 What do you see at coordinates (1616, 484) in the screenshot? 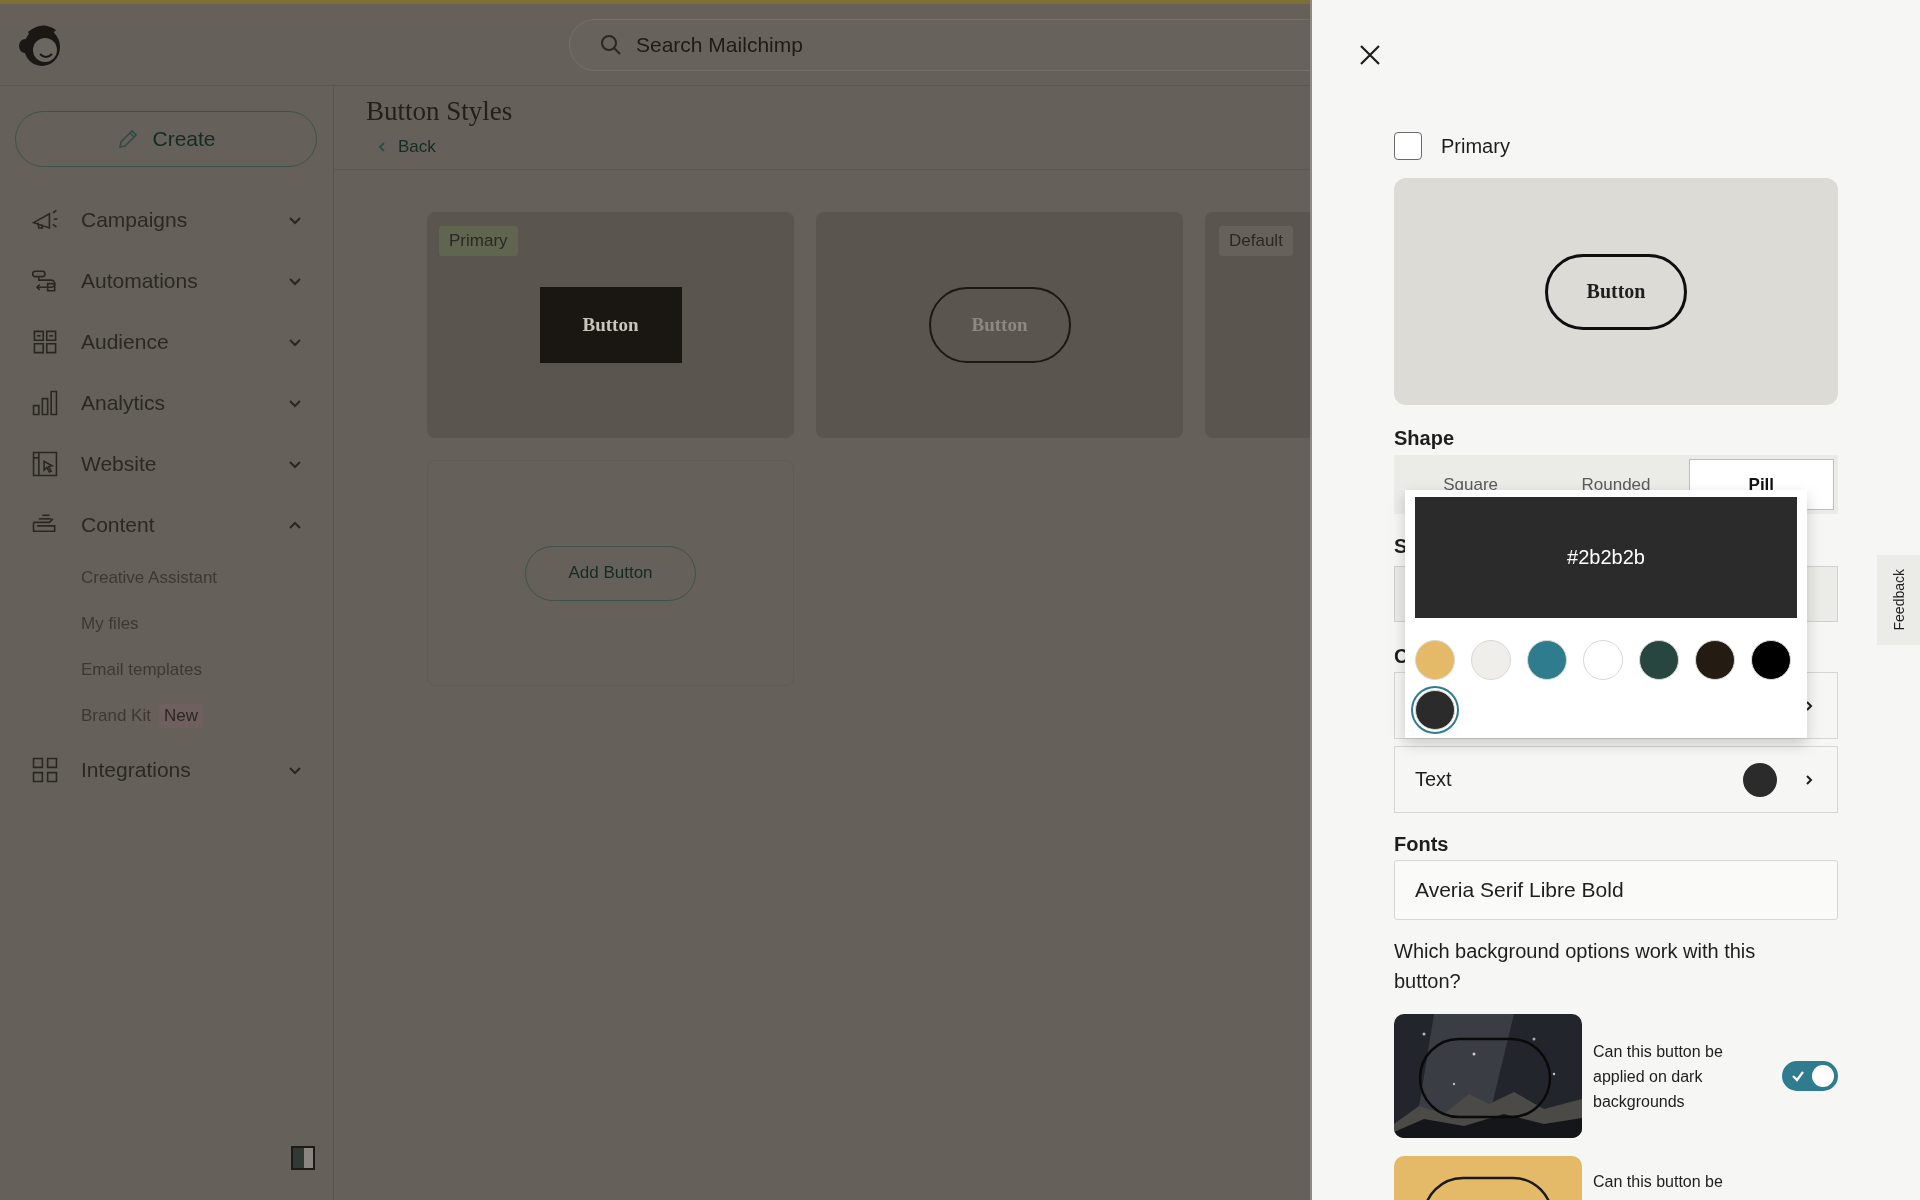
I see `shape-option: Rounded` at bounding box center [1616, 484].